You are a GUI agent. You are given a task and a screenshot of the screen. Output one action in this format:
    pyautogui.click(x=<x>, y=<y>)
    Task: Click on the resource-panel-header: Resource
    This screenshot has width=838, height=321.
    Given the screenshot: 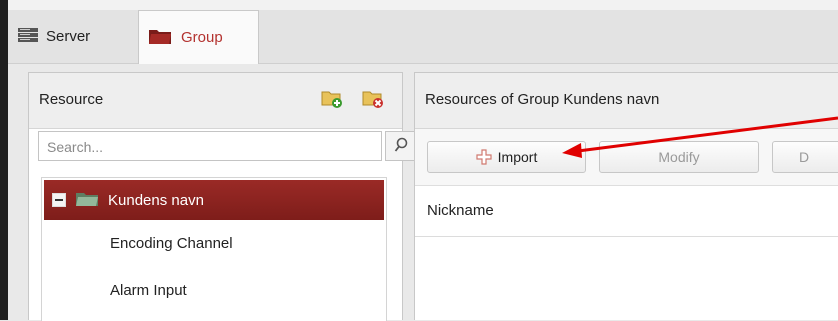 What is the action you would take?
    pyautogui.click(x=215, y=101)
    